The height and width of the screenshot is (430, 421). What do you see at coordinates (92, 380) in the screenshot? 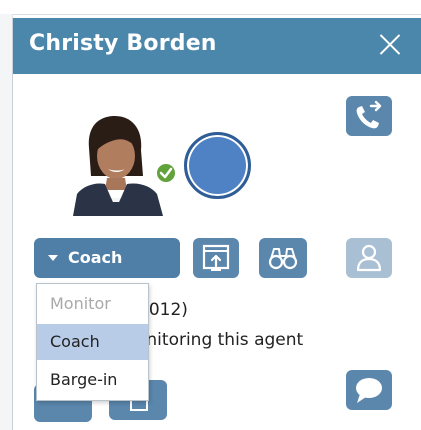
I see `menu-item-barge-in: Barge-in` at bounding box center [92, 380].